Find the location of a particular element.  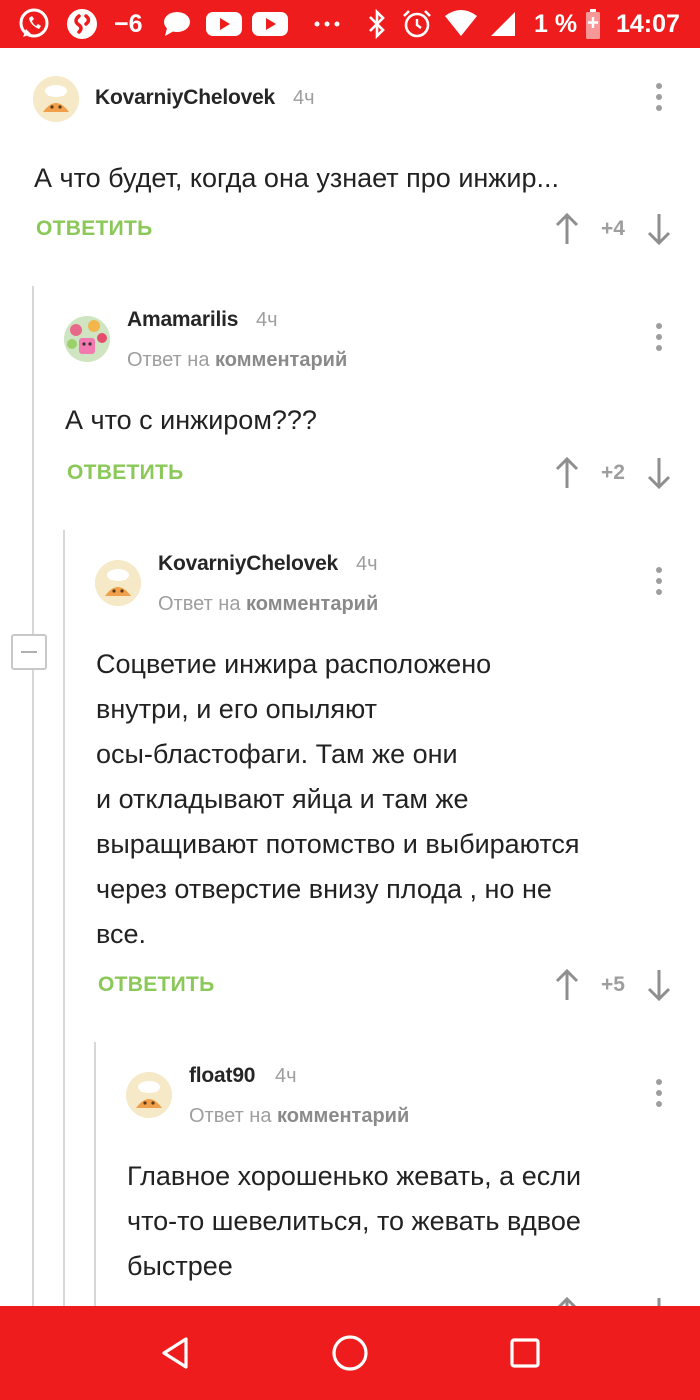

message-icon is located at coordinates (177, 24).